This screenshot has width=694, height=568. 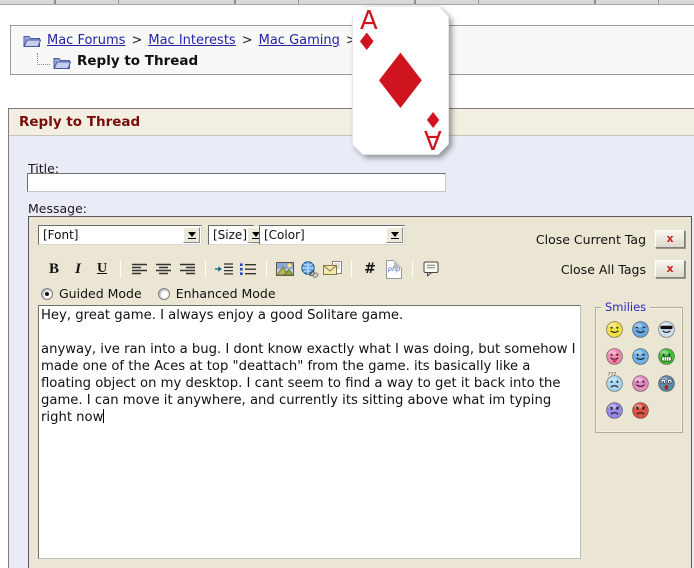 I want to click on enhanced-mode-radio, so click(x=163, y=293).